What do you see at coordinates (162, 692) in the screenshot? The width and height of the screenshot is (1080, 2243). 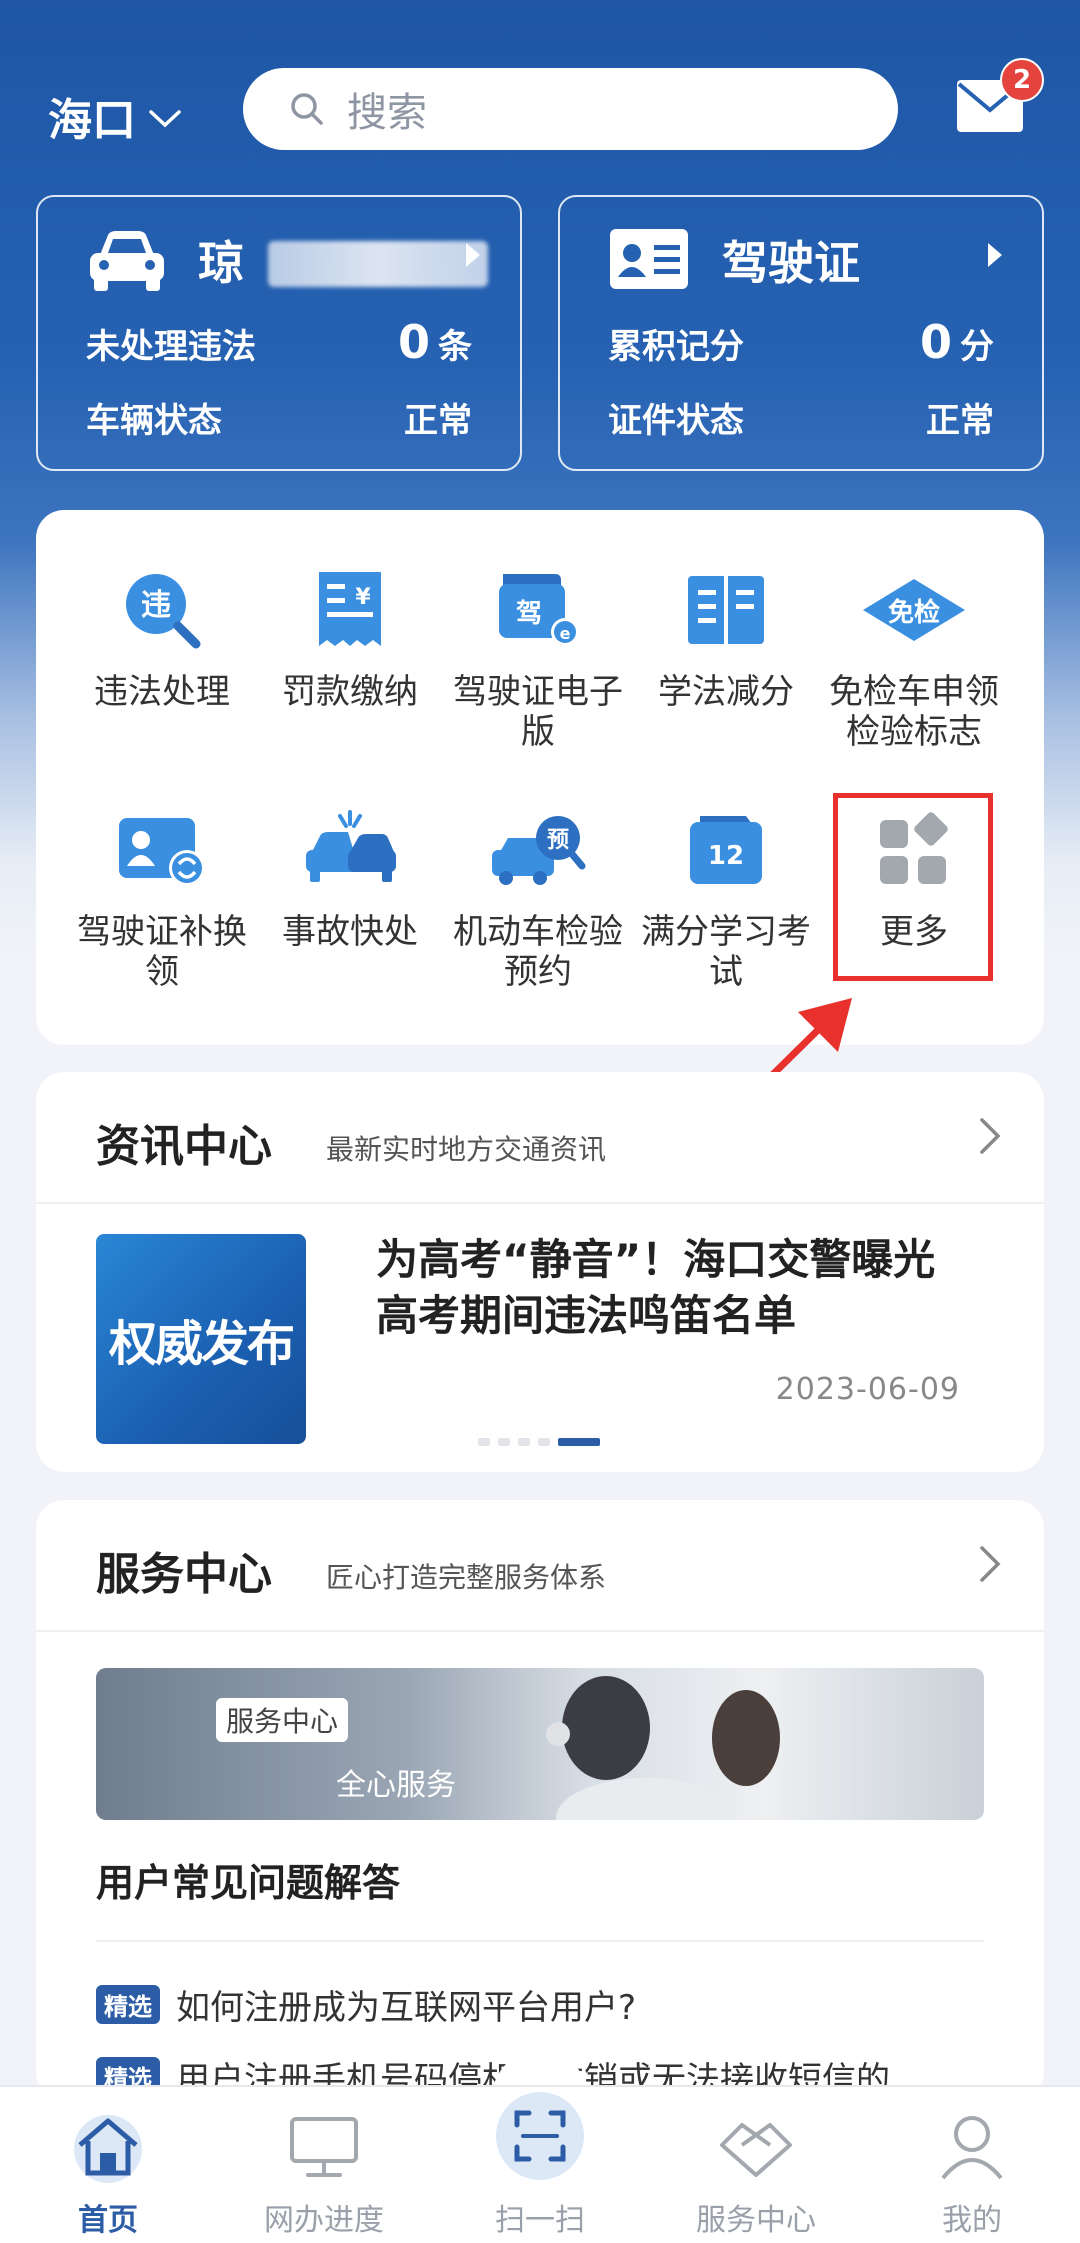 I see `service-label: 违法处理` at bounding box center [162, 692].